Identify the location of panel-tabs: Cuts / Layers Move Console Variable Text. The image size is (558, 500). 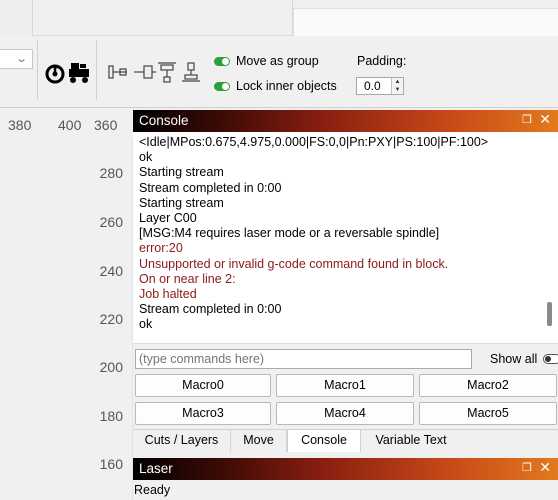
(345, 440).